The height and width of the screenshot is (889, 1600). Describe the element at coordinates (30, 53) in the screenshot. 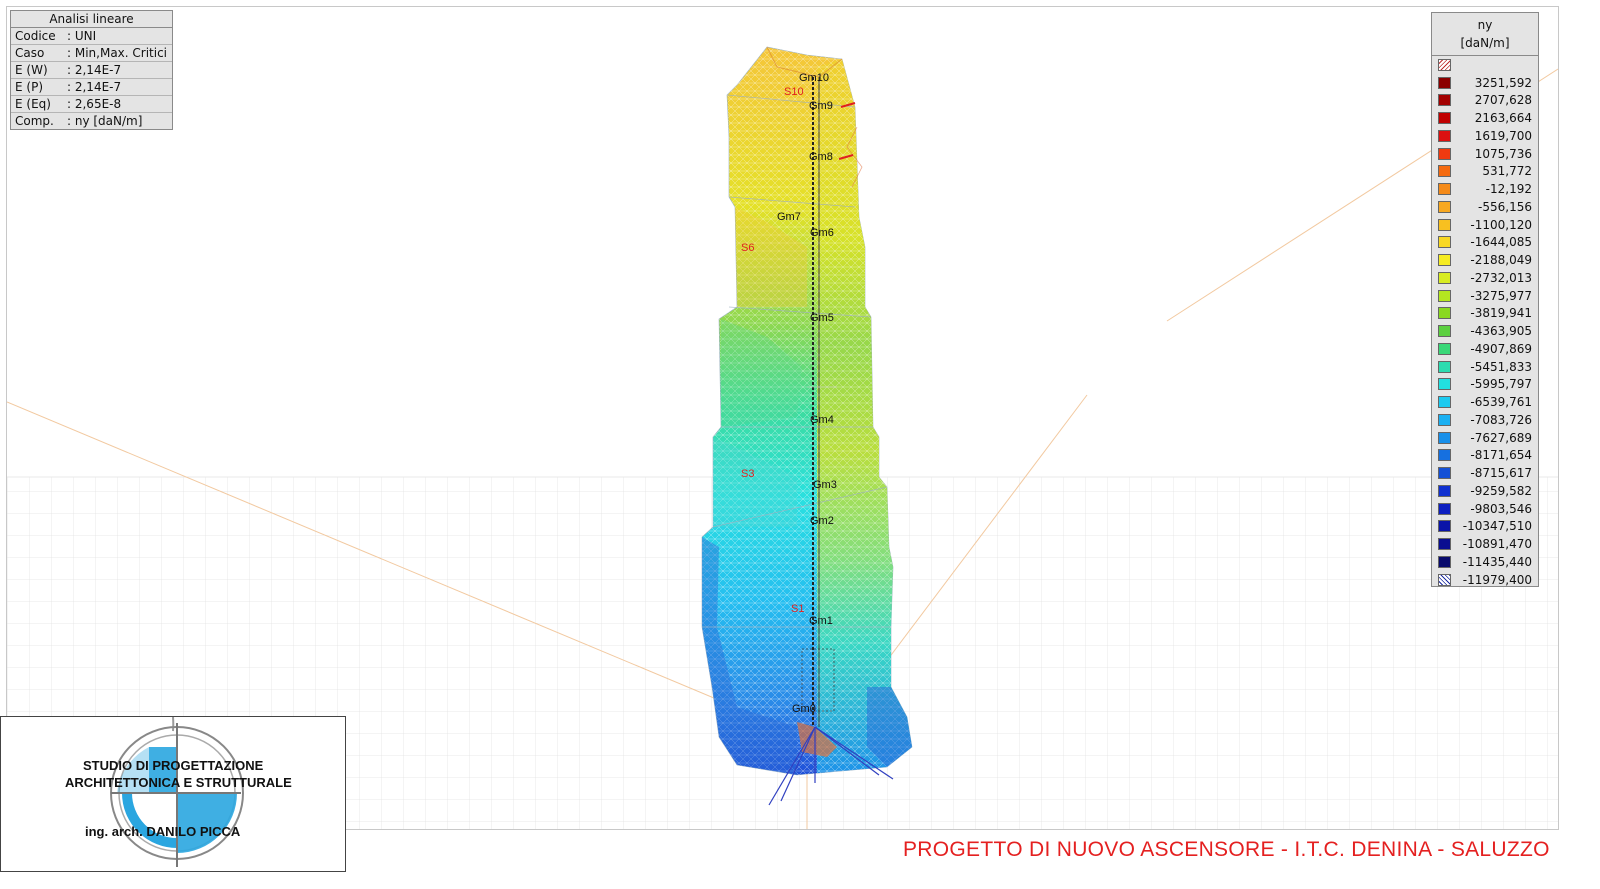

I see `info-key: Caso` at that location.